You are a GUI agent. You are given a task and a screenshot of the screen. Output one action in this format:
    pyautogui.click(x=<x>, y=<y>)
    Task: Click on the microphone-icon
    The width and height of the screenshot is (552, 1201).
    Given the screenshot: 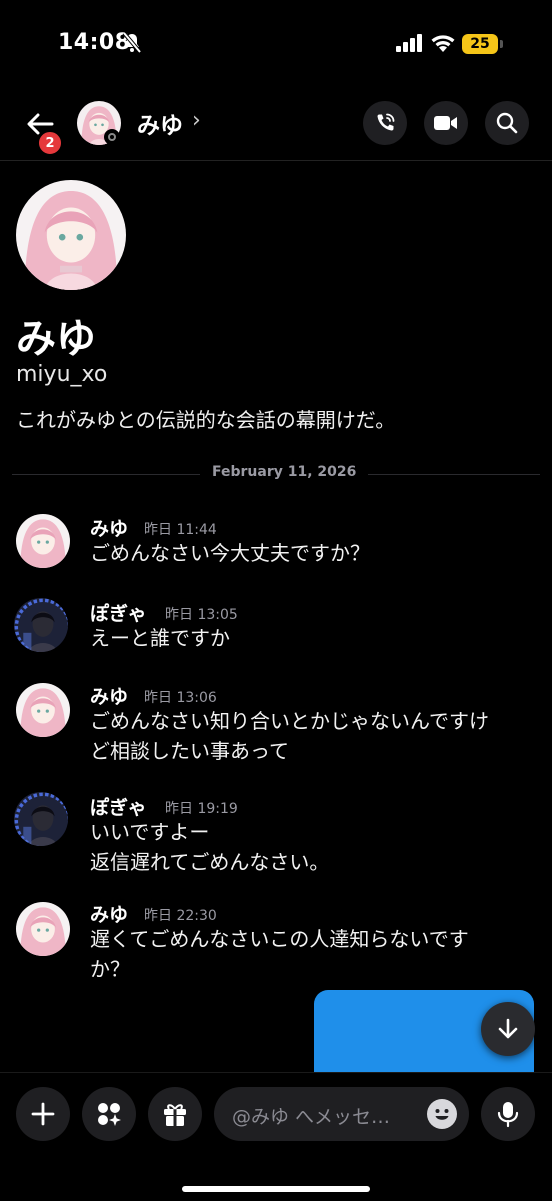 What is the action you would take?
    pyautogui.click(x=508, y=1115)
    